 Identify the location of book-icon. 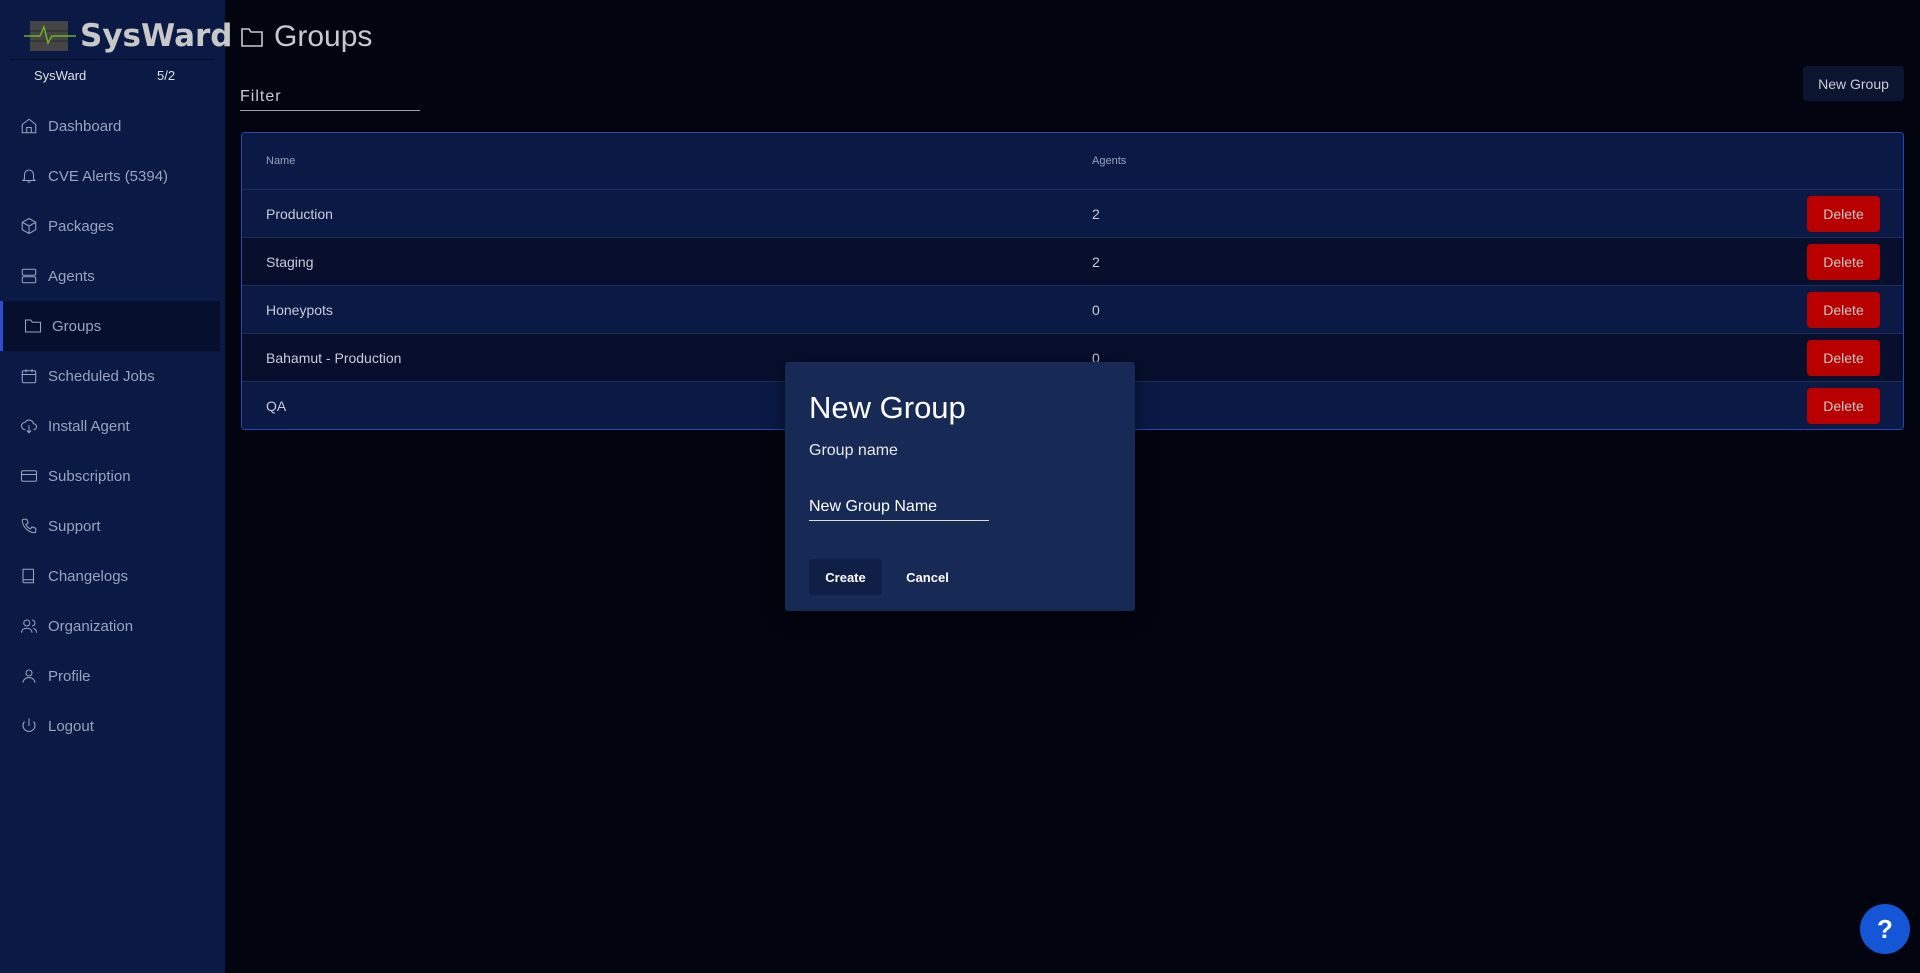
(28, 576).